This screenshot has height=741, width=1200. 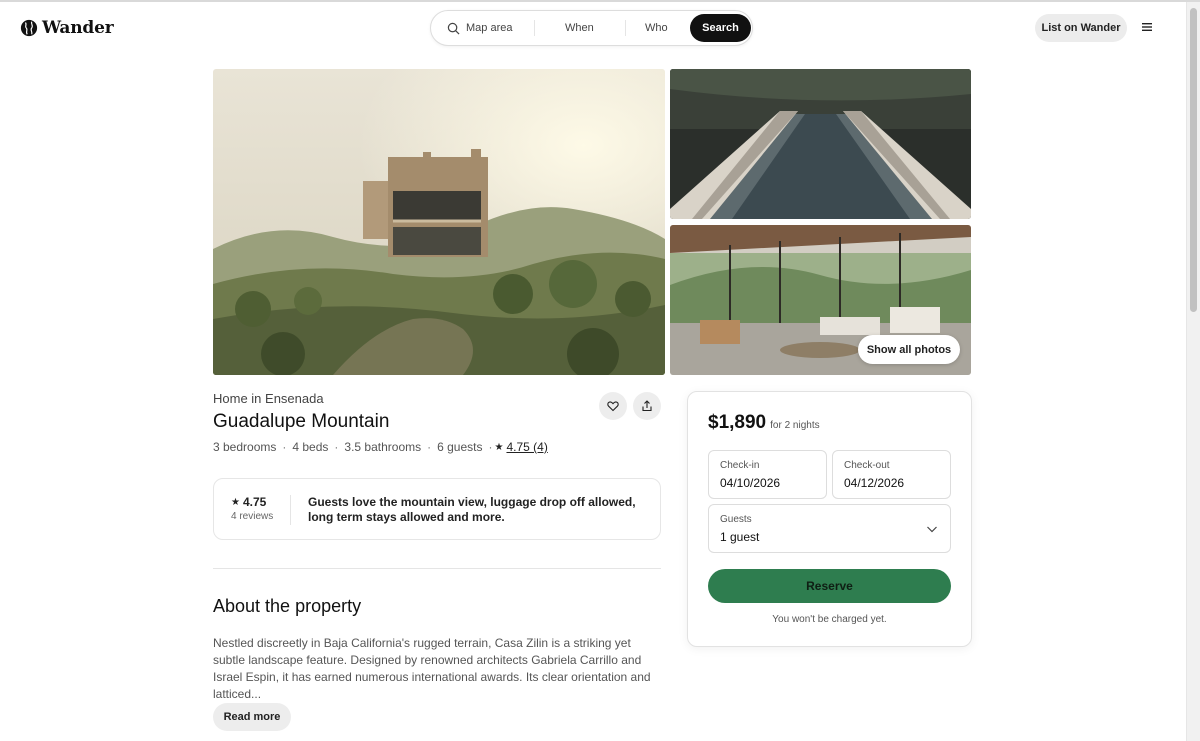 I want to click on list-on-wander-button: List on Wander, so click(x=1081, y=28).